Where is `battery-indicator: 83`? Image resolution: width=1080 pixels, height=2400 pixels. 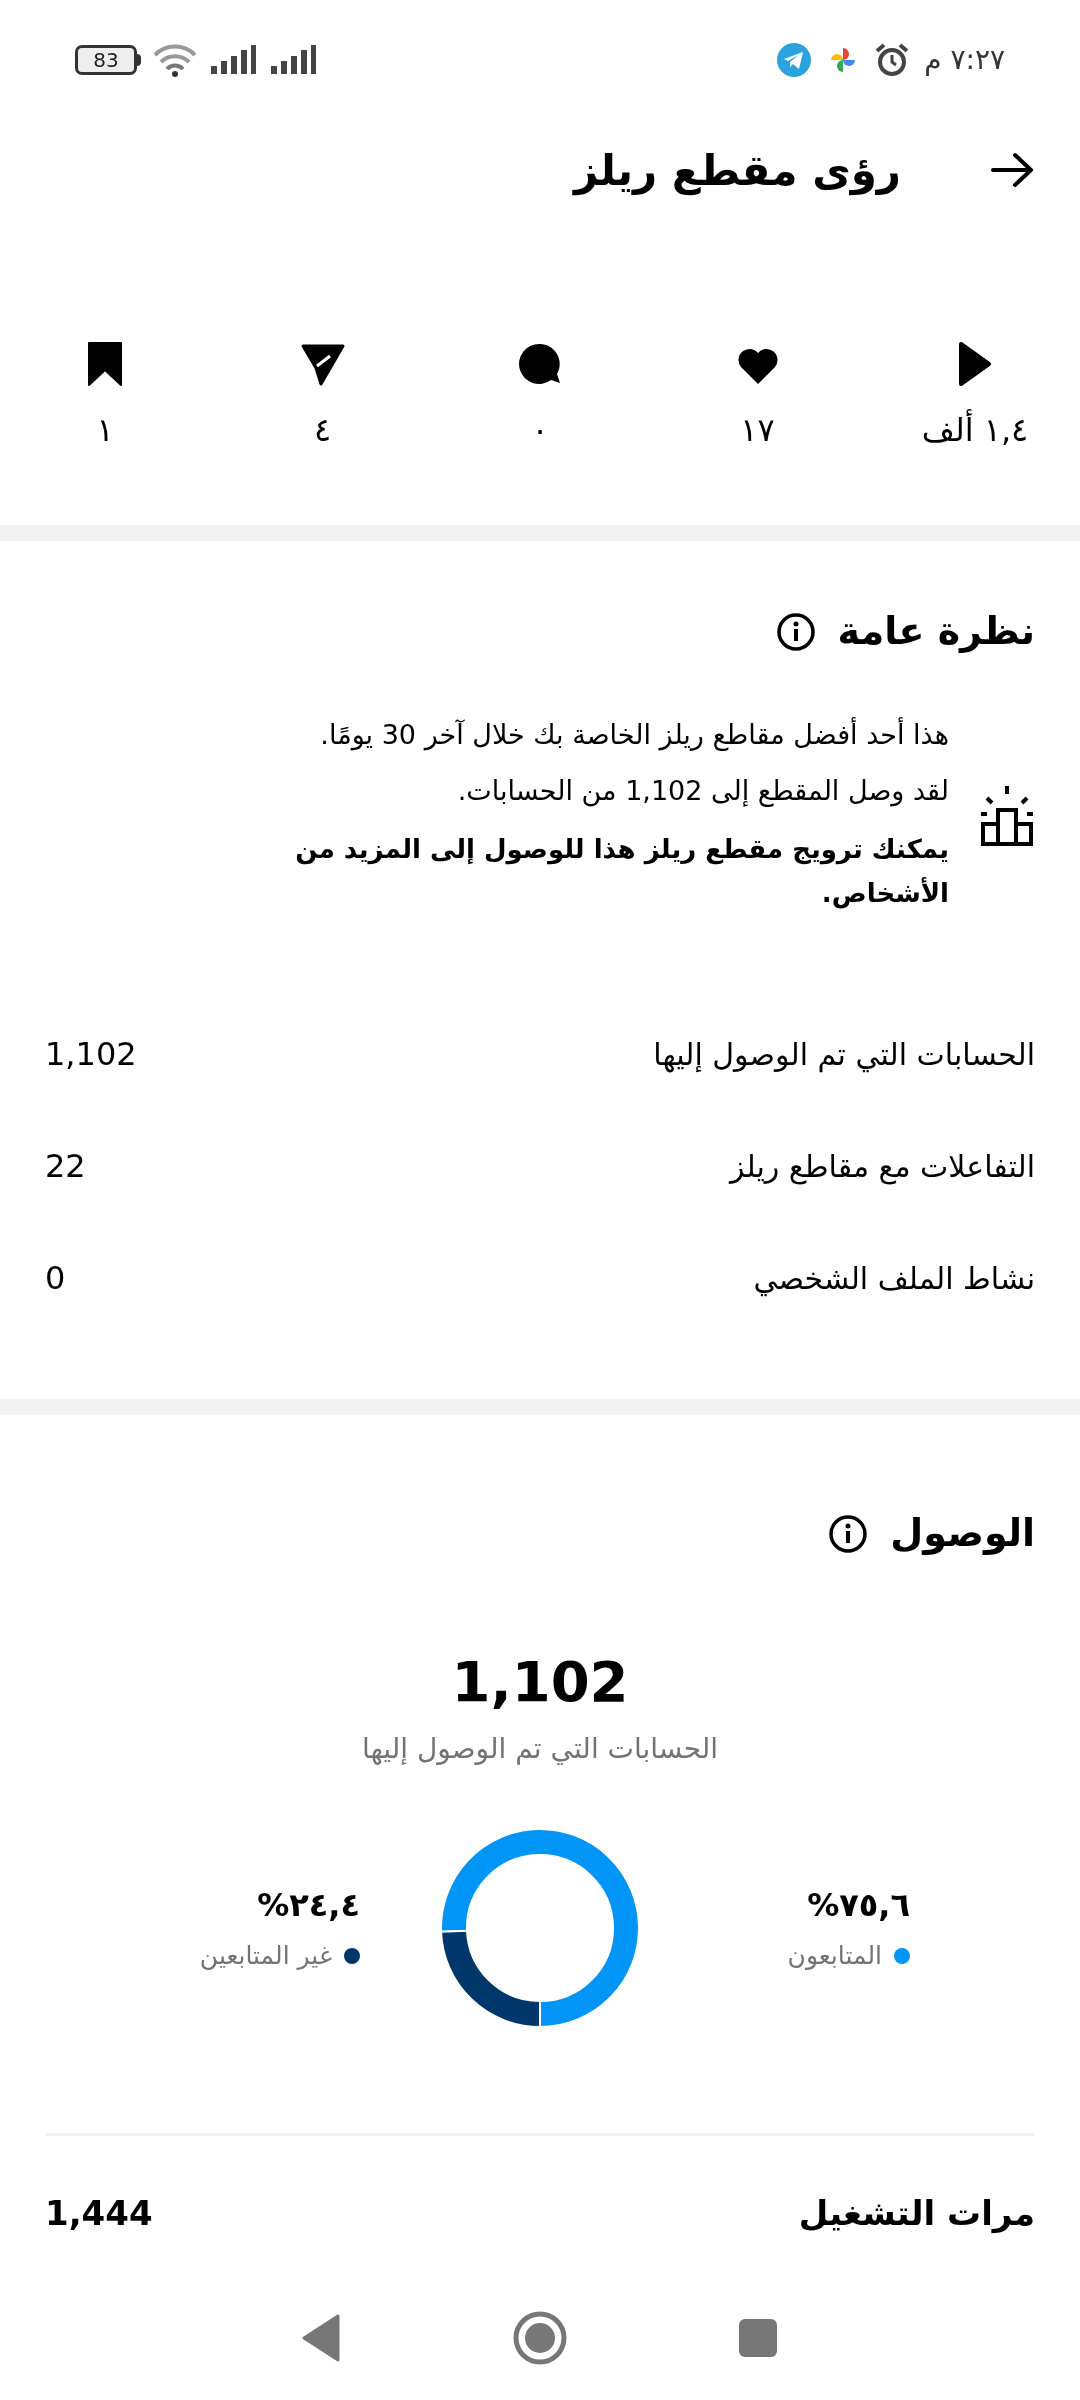
battery-indicator: 83 is located at coordinates (108, 60).